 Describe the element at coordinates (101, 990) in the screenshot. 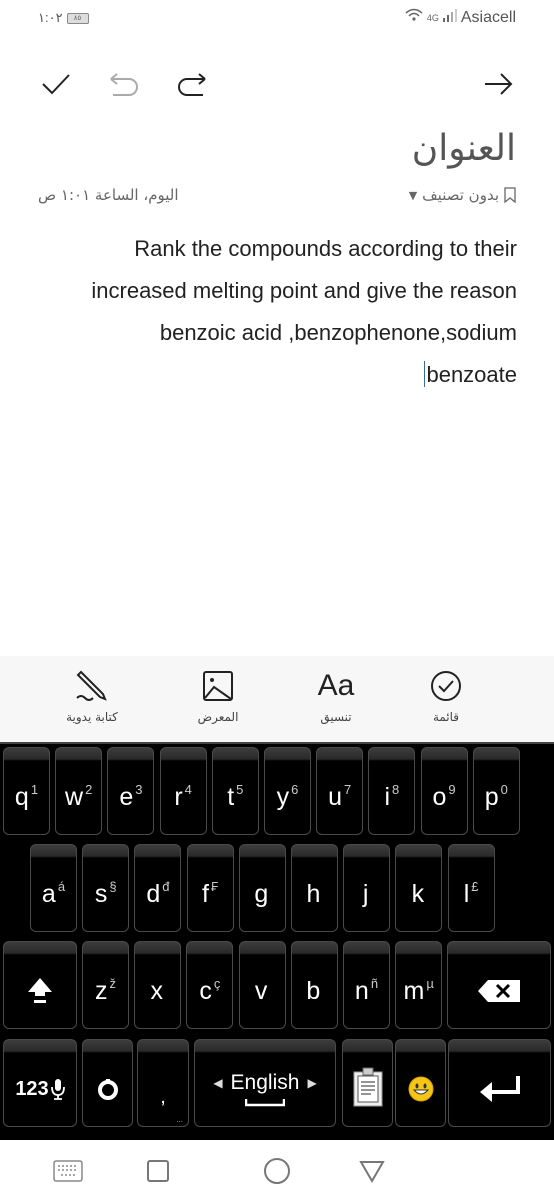

I see `key-label: z` at that location.